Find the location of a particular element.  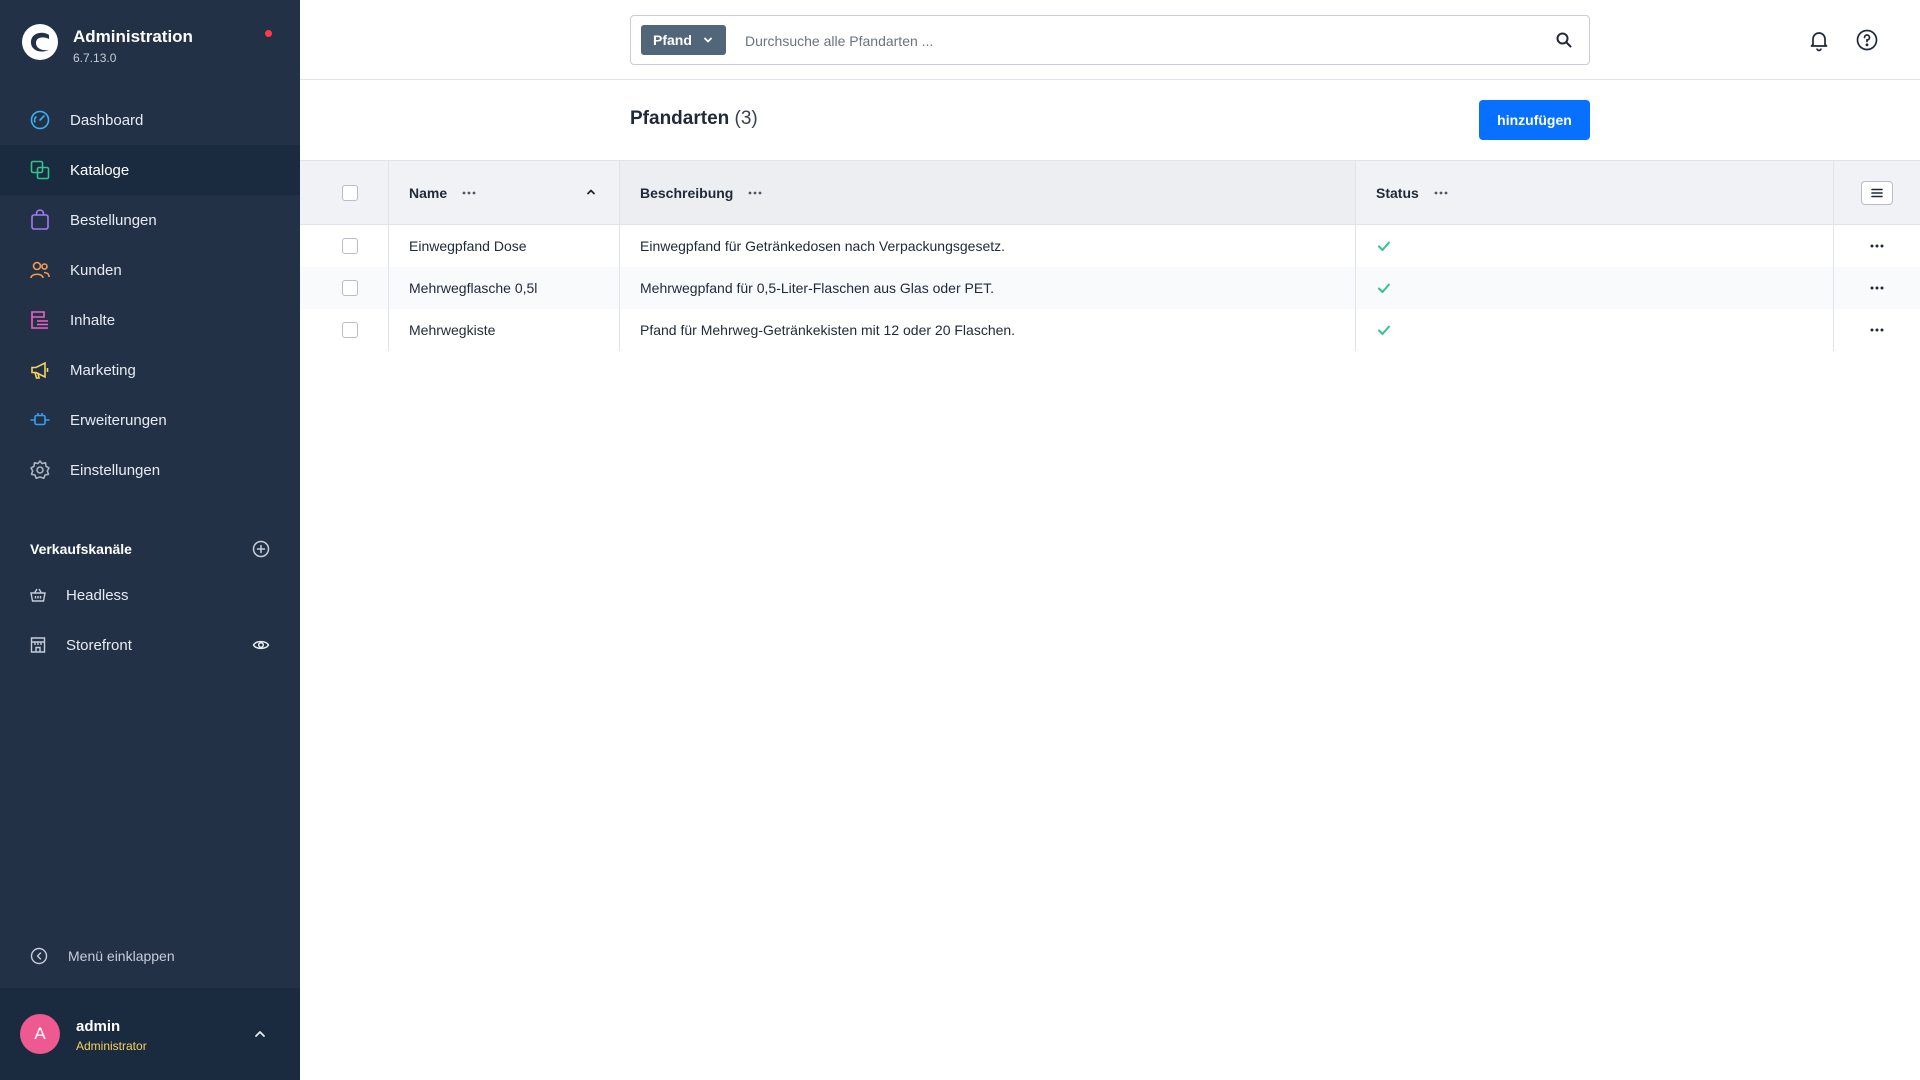

settings-icon is located at coordinates (40, 470).